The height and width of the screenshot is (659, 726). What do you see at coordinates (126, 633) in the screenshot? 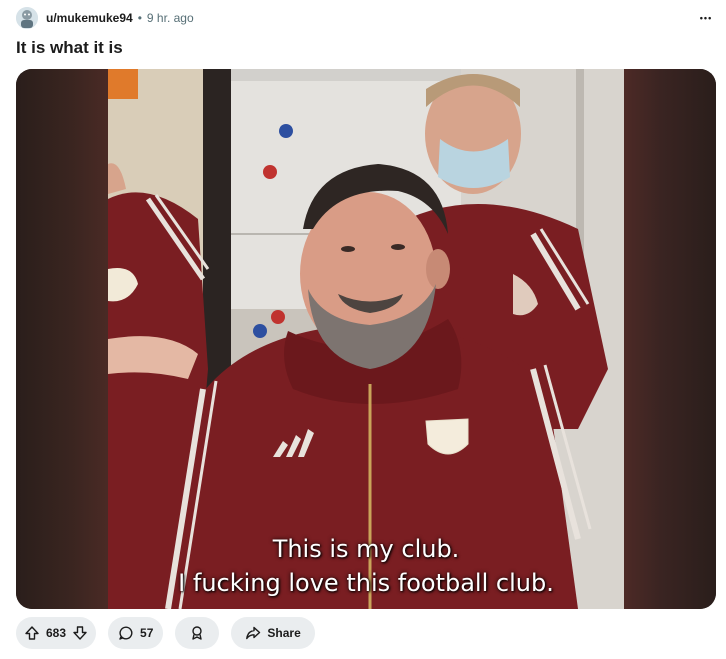
I see `comment-icon` at bounding box center [126, 633].